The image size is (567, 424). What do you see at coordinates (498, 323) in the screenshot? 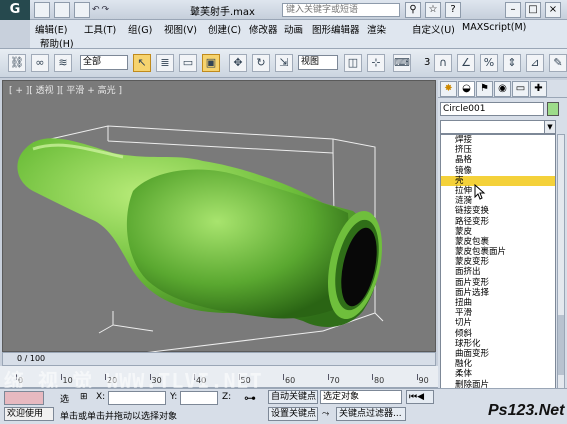
I see `modifier-list-item: 切片` at bounding box center [498, 323].